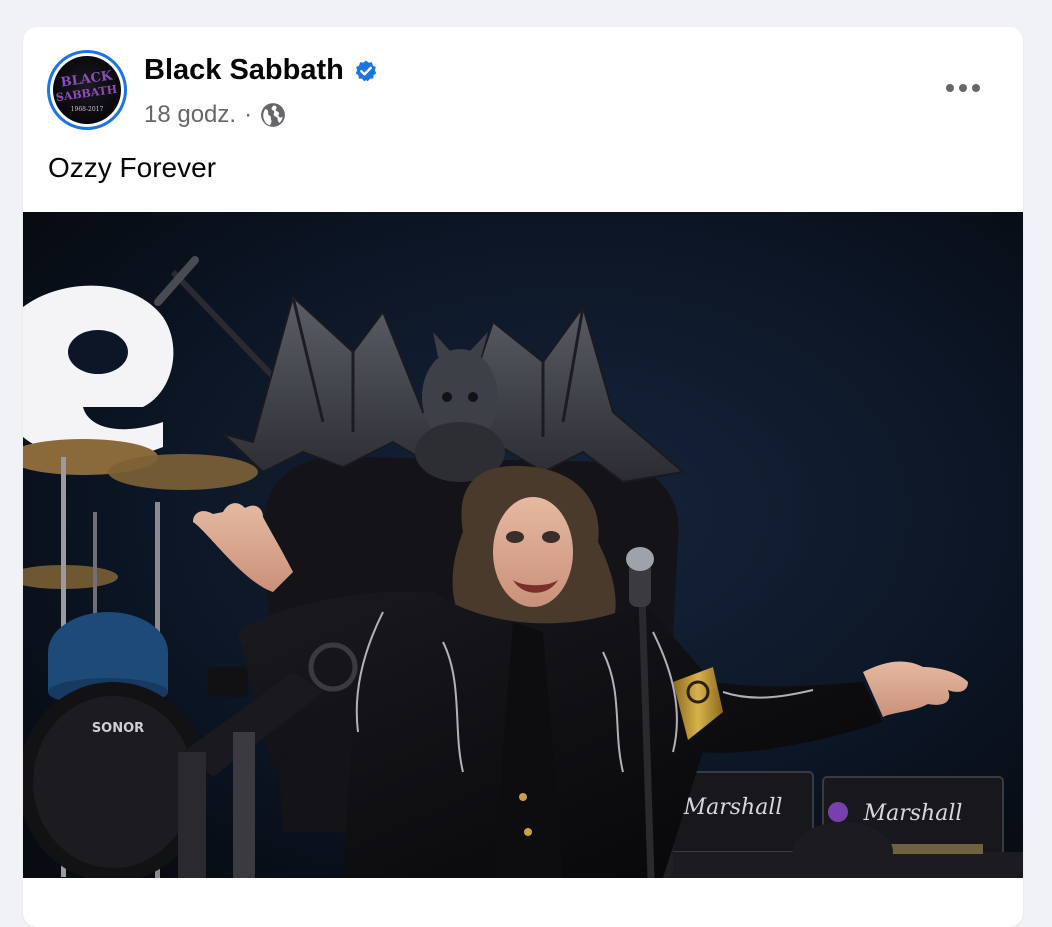  What do you see at coordinates (273, 115) in the screenshot?
I see `globe-icon` at bounding box center [273, 115].